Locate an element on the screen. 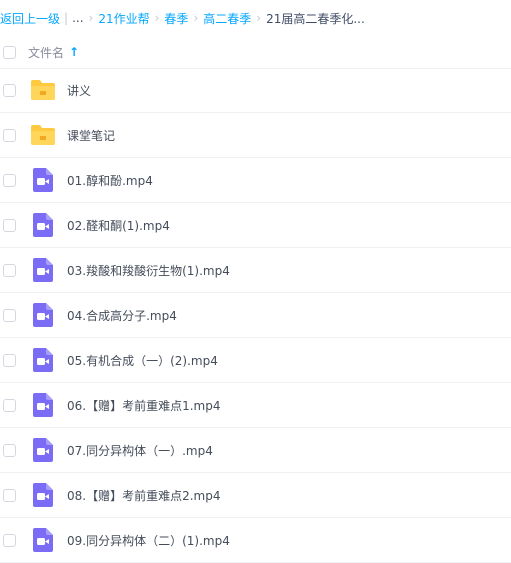  breadcrumb-item: 春季 is located at coordinates (176, 18).